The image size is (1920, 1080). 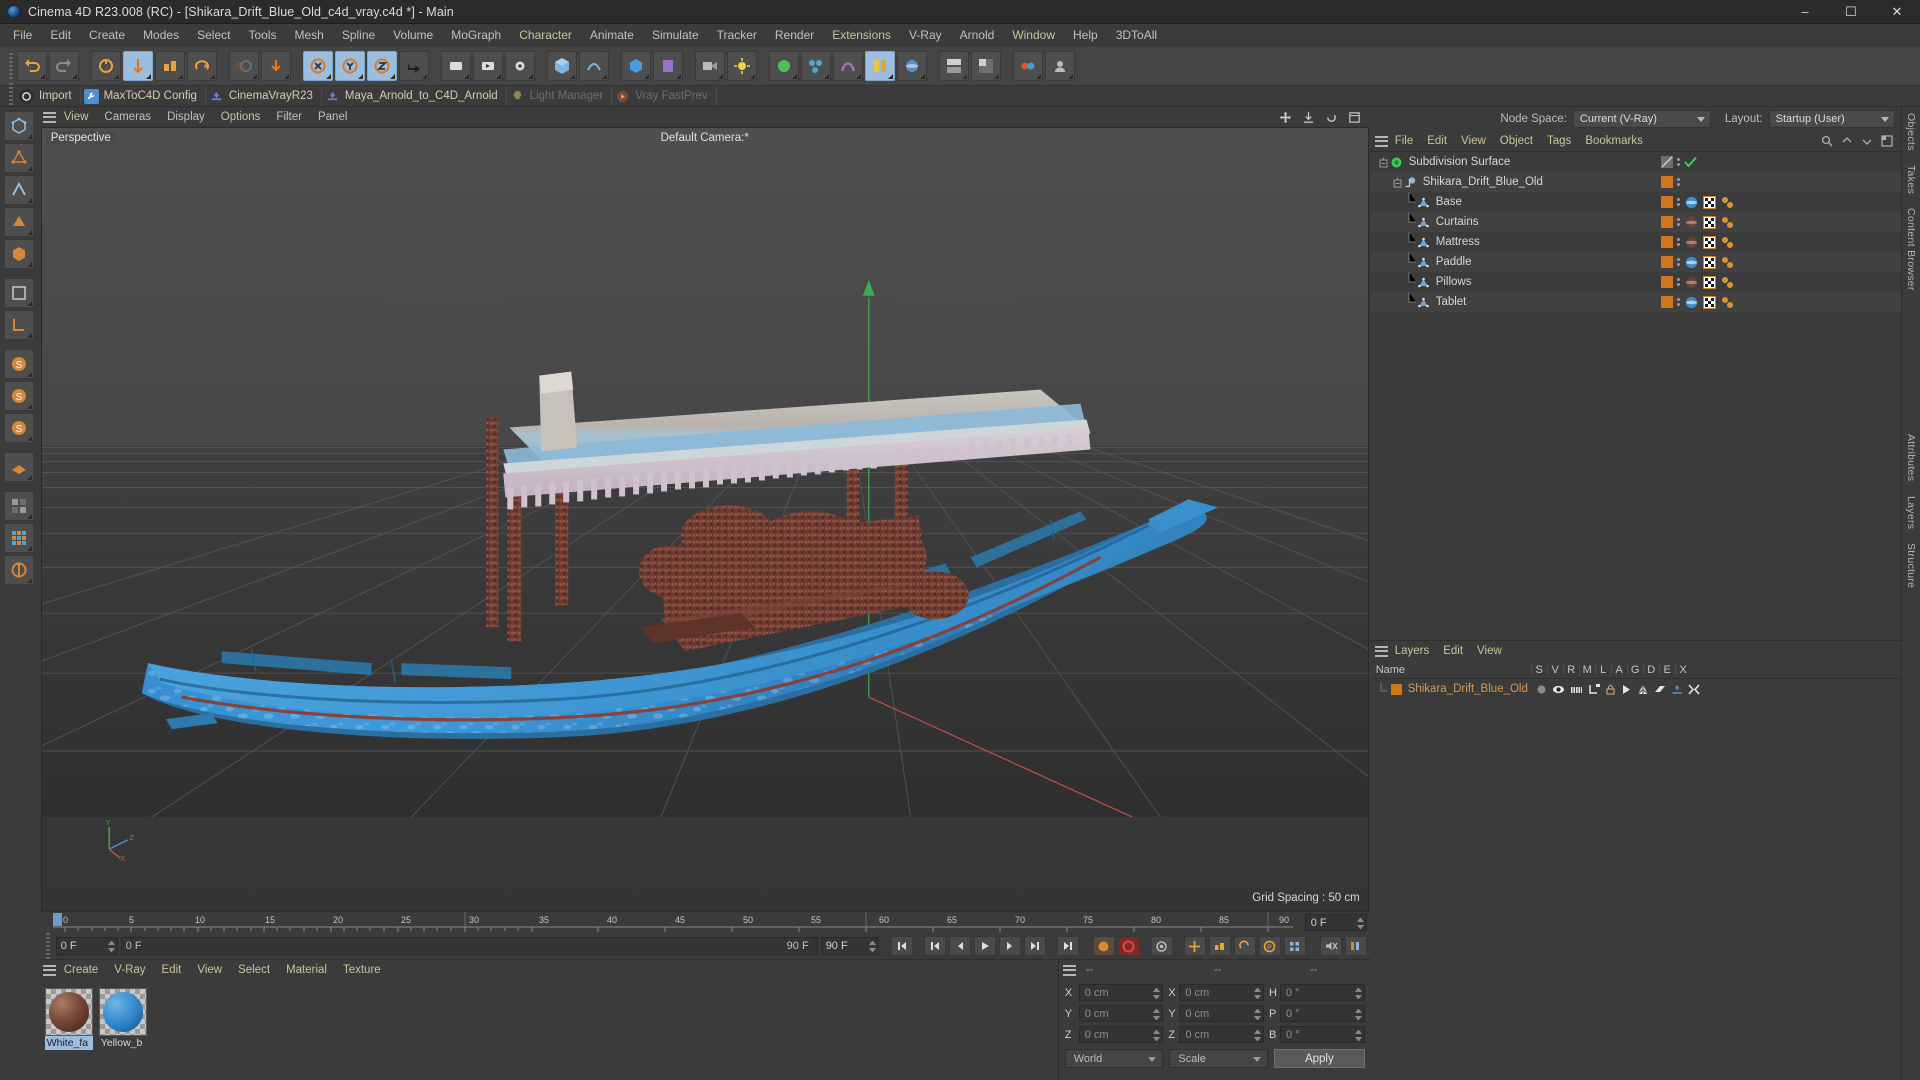 I want to click on layout-select: Startup (User), so click(x=1831, y=119).